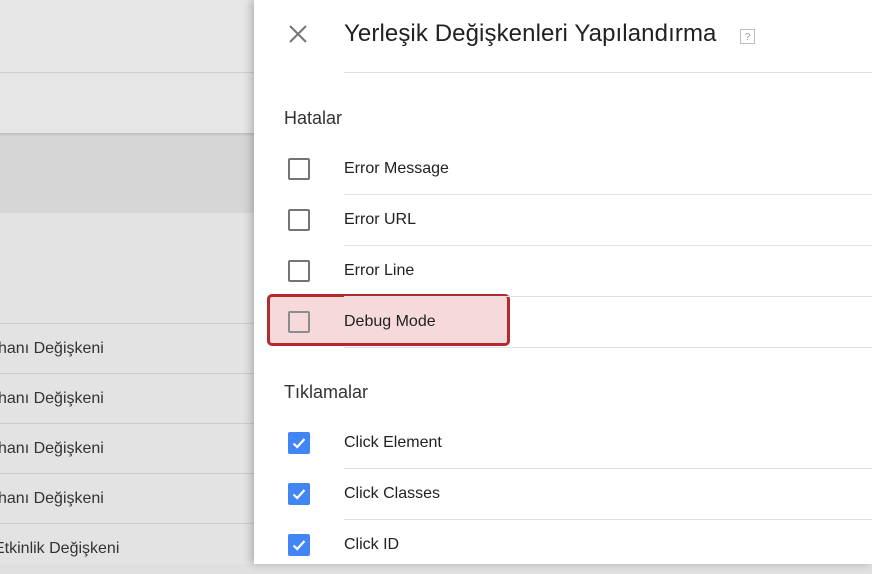  Describe the element at coordinates (372, 544) in the screenshot. I see `checkbox-label: Click ID` at that location.